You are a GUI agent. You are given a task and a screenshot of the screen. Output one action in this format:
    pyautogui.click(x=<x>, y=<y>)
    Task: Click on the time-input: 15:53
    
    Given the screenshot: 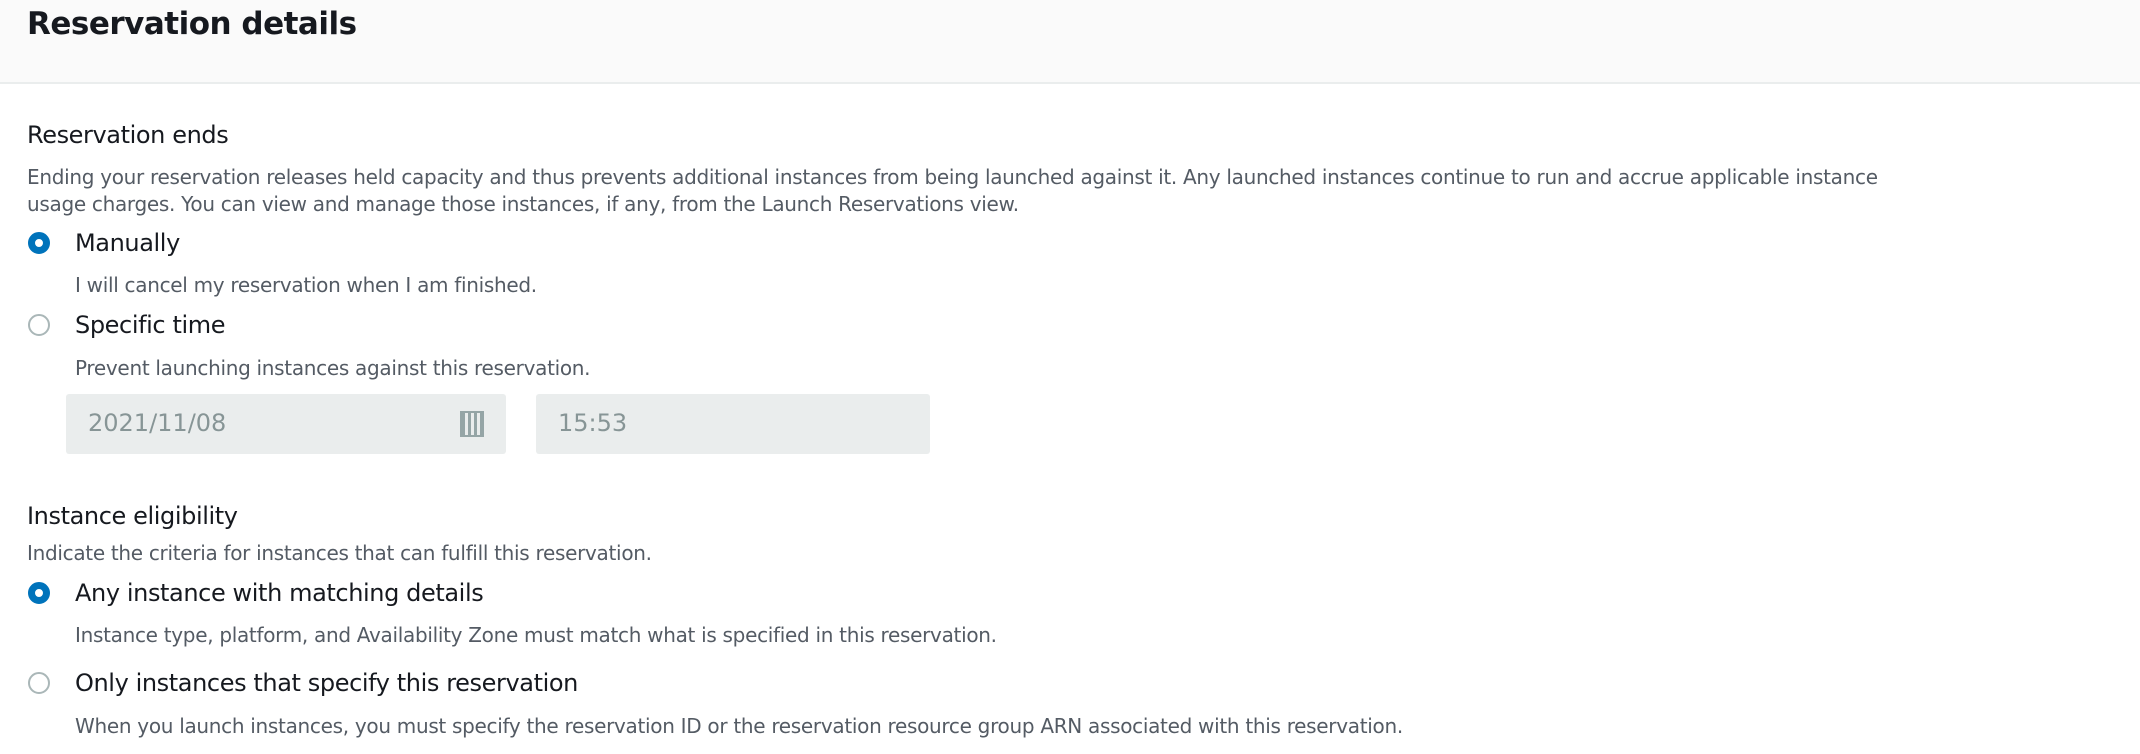 What is the action you would take?
    pyautogui.click(x=733, y=424)
    